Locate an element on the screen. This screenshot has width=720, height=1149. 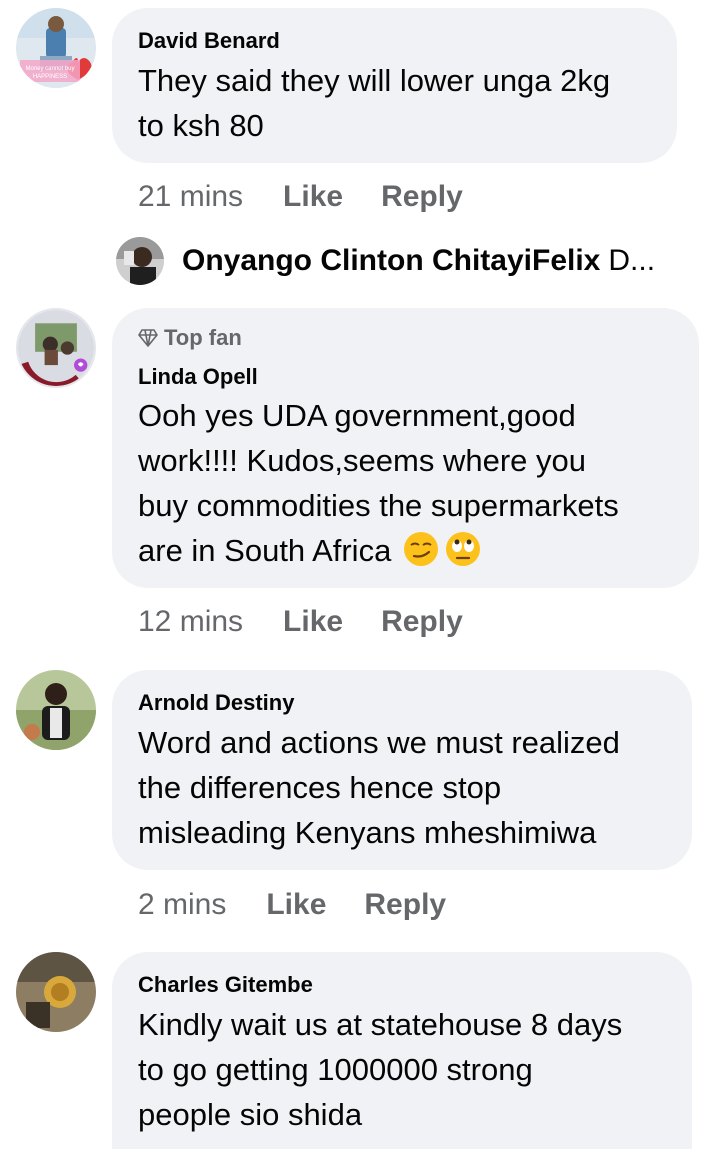
comment-author: Arnold Destiny is located at coordinates (216, 703).